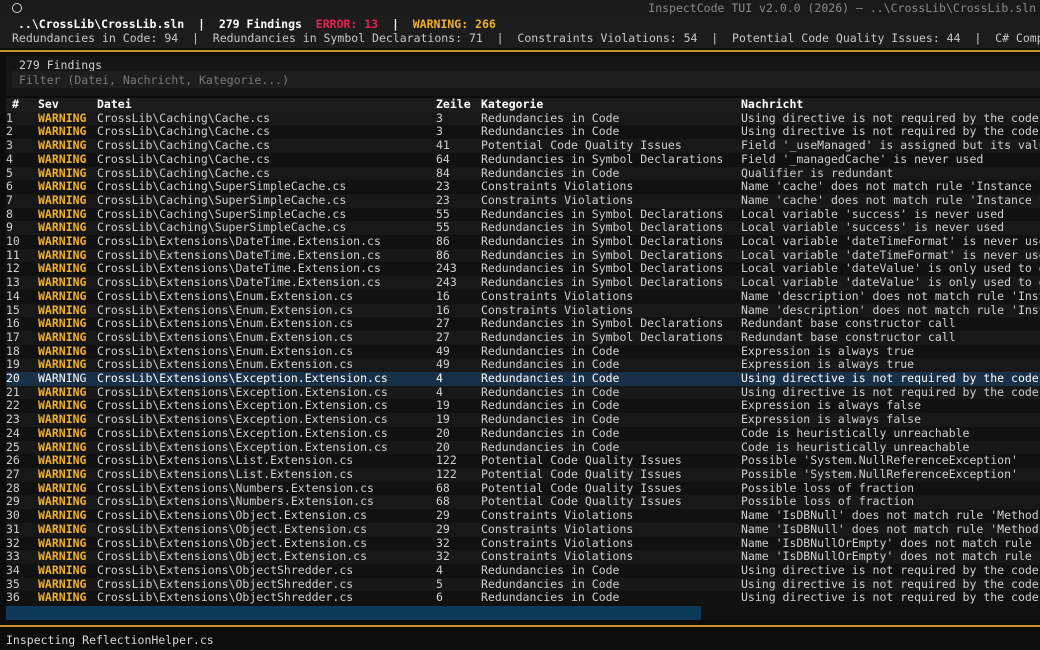 This screenshot has width=1040, height=650. What do you see at coordinates (22, 105) in the screenshot?
I see `column-header-number: #` at bounding box center [22, 105].